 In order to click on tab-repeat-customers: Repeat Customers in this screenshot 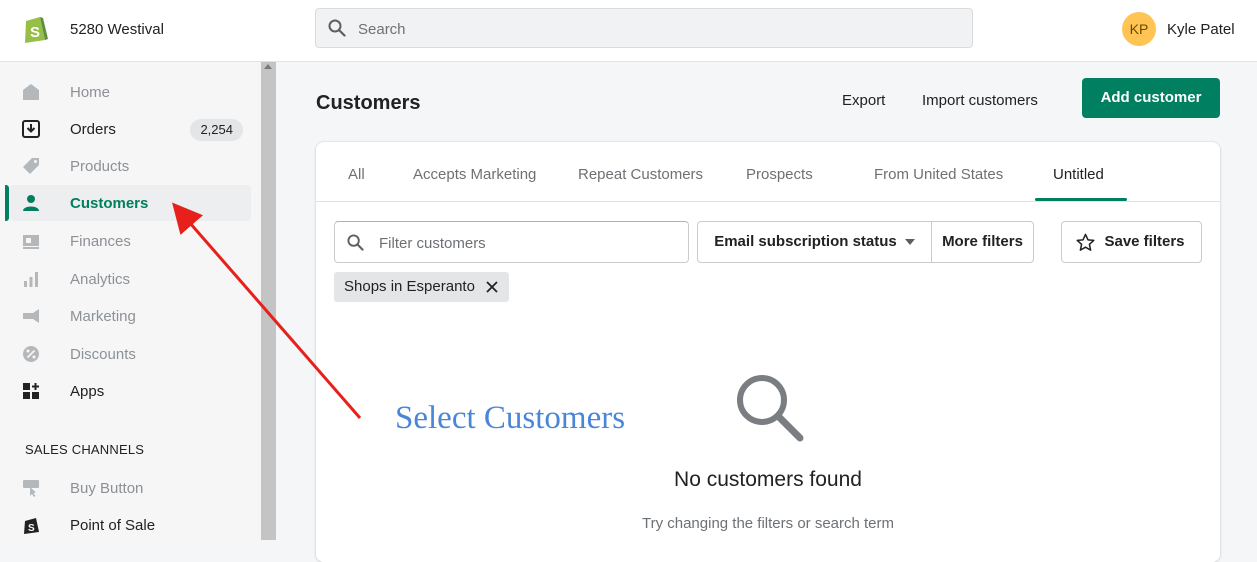, I will do `click(640, 174)`.